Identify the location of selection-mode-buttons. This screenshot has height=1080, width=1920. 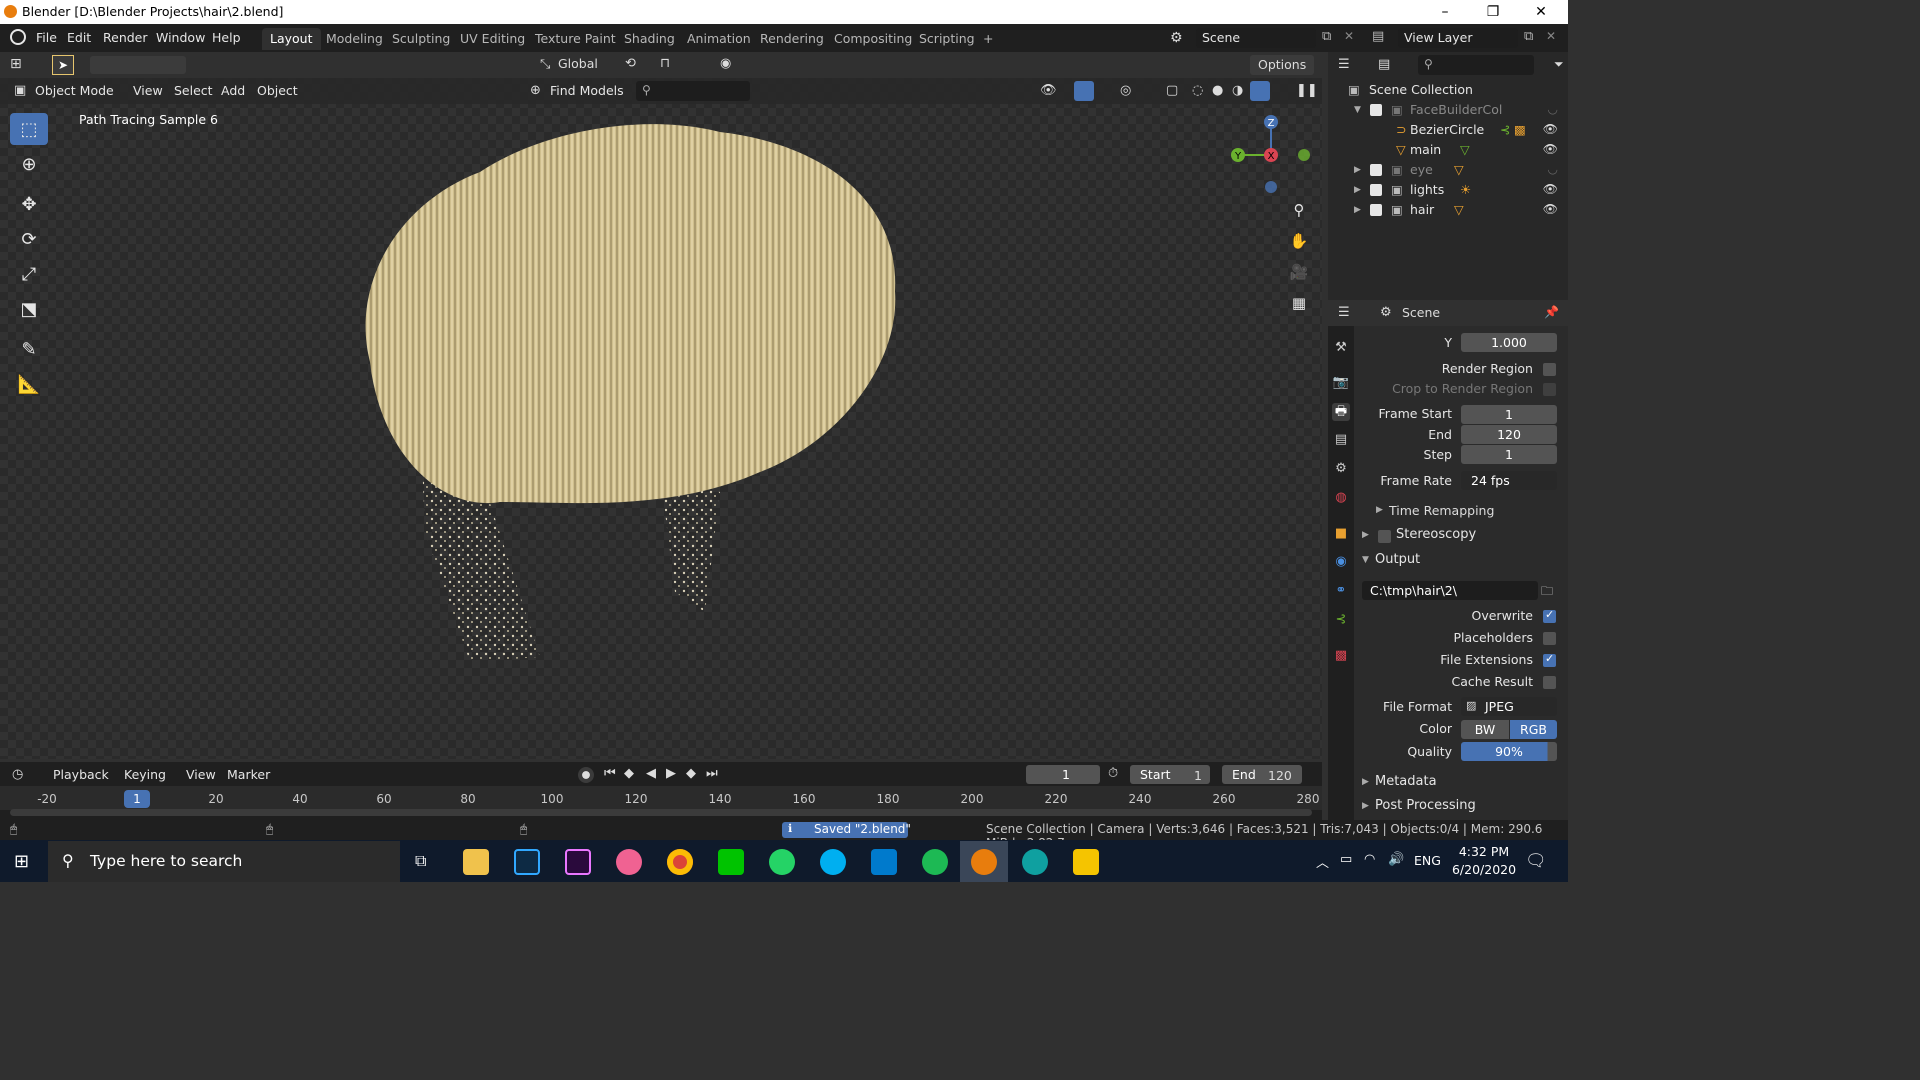
(138, 65).